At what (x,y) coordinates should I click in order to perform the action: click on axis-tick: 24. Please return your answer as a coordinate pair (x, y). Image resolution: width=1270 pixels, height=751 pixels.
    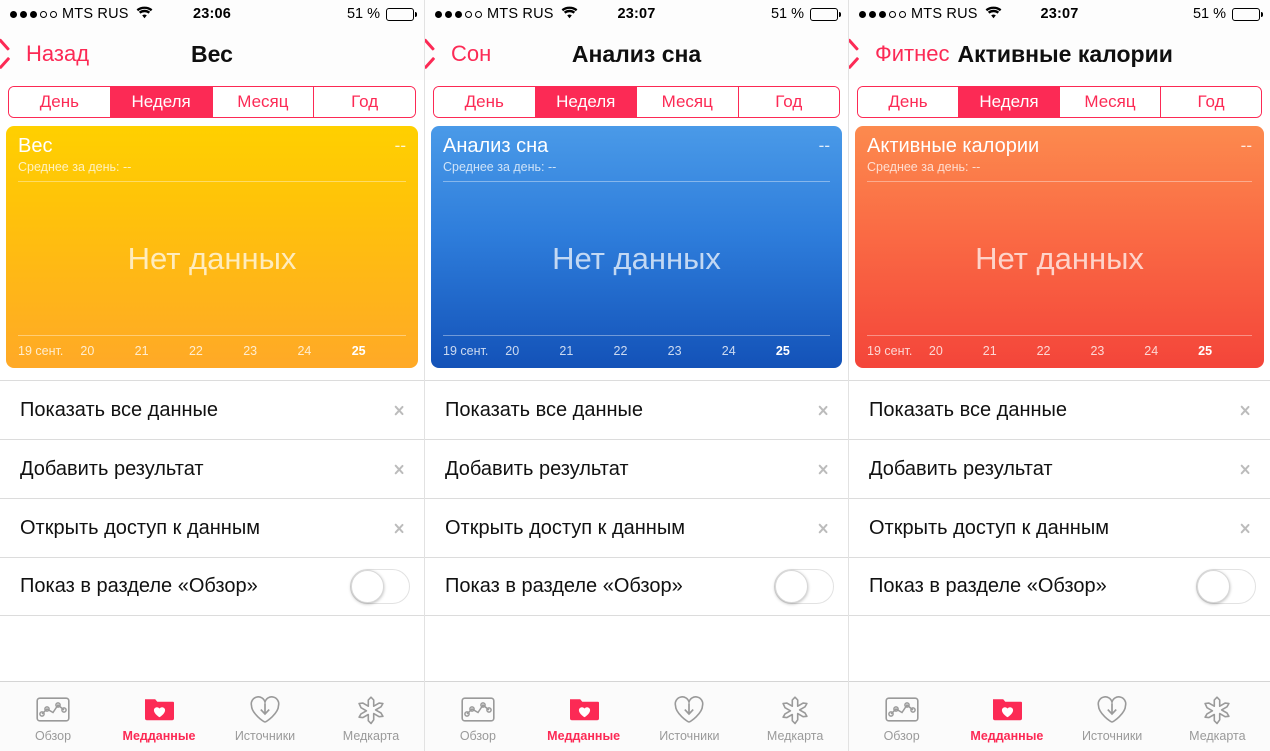
    Looking at the image, I should click on (728, 351).